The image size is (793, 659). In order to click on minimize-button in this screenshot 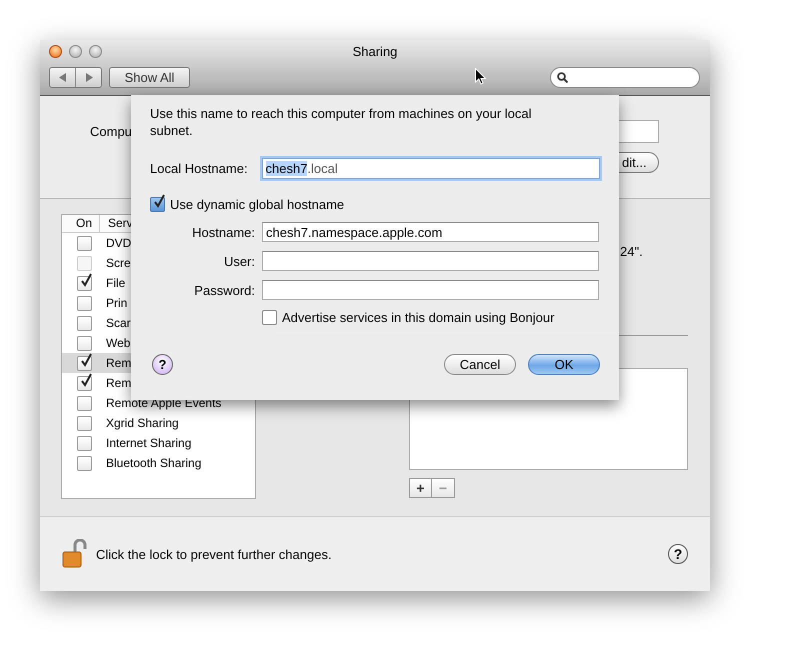, I will do `click(75, 51)`.